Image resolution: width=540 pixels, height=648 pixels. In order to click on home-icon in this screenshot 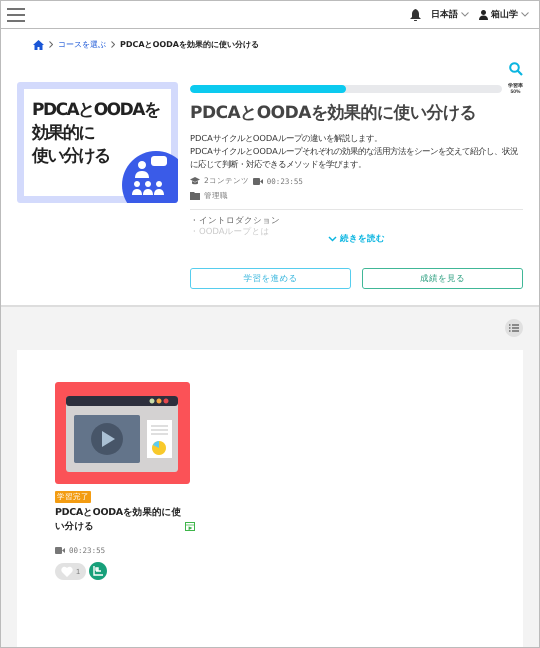, I will do `click(38, 45)`.